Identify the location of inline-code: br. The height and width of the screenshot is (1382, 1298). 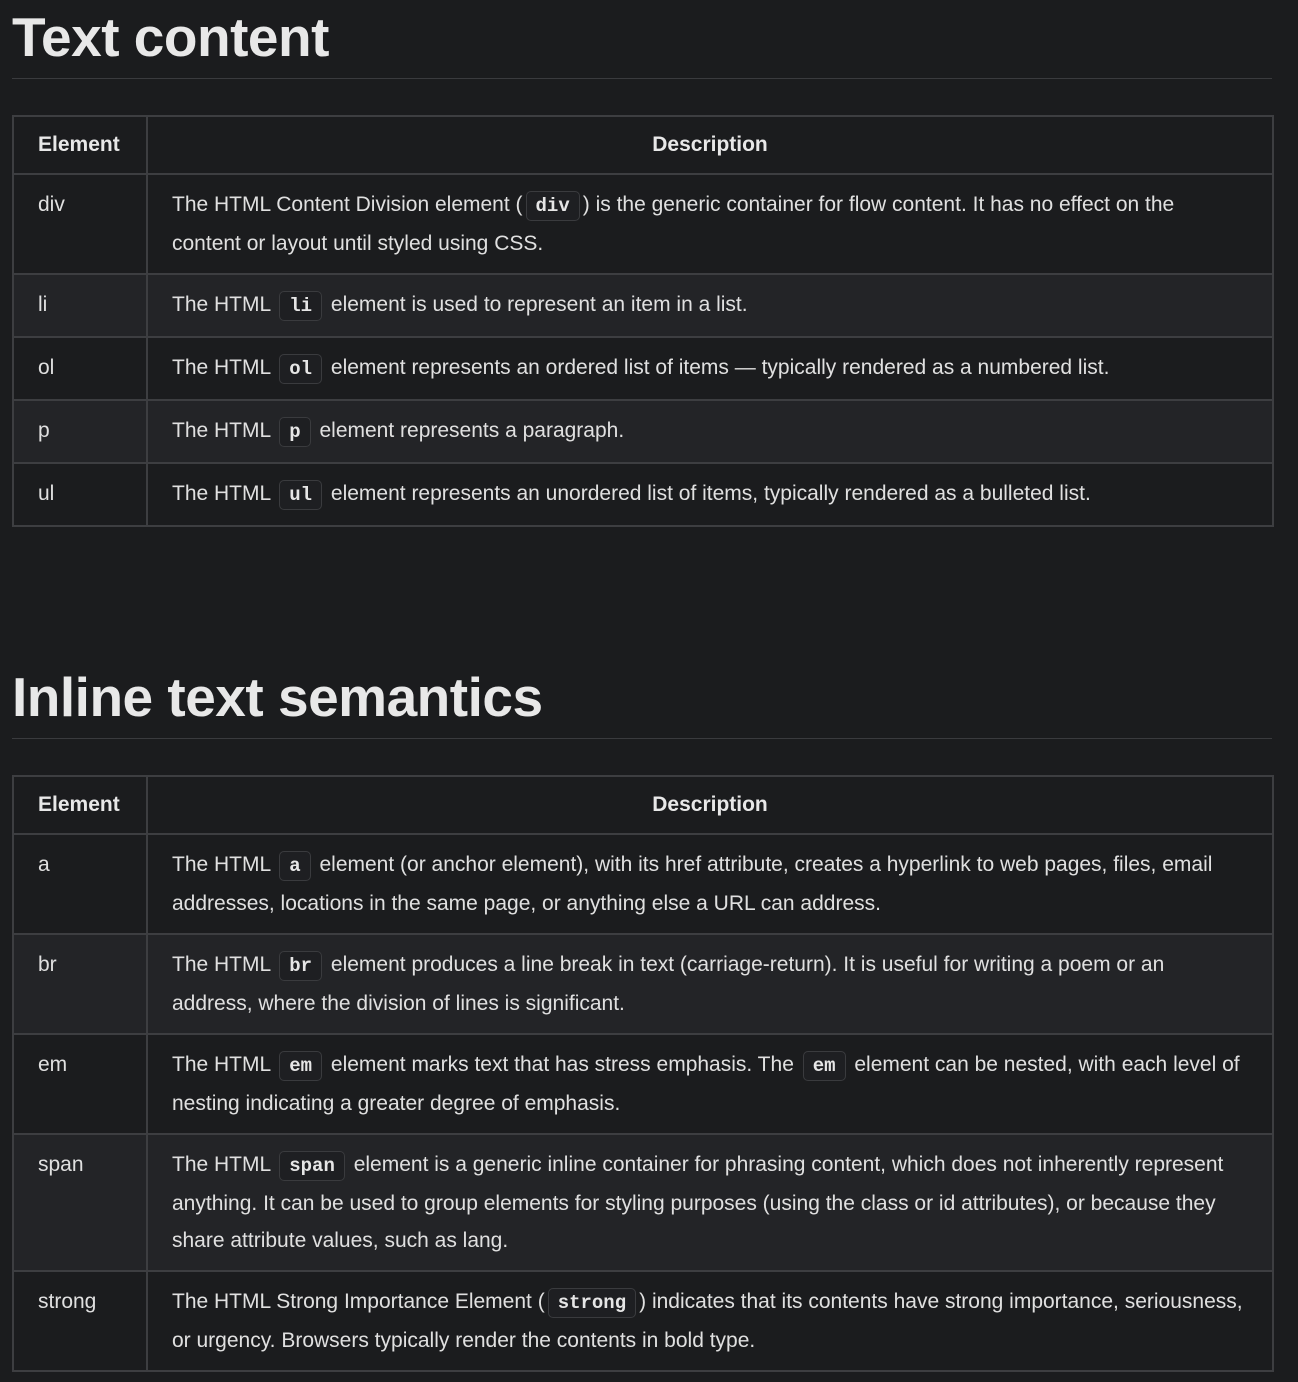
(301, 966).